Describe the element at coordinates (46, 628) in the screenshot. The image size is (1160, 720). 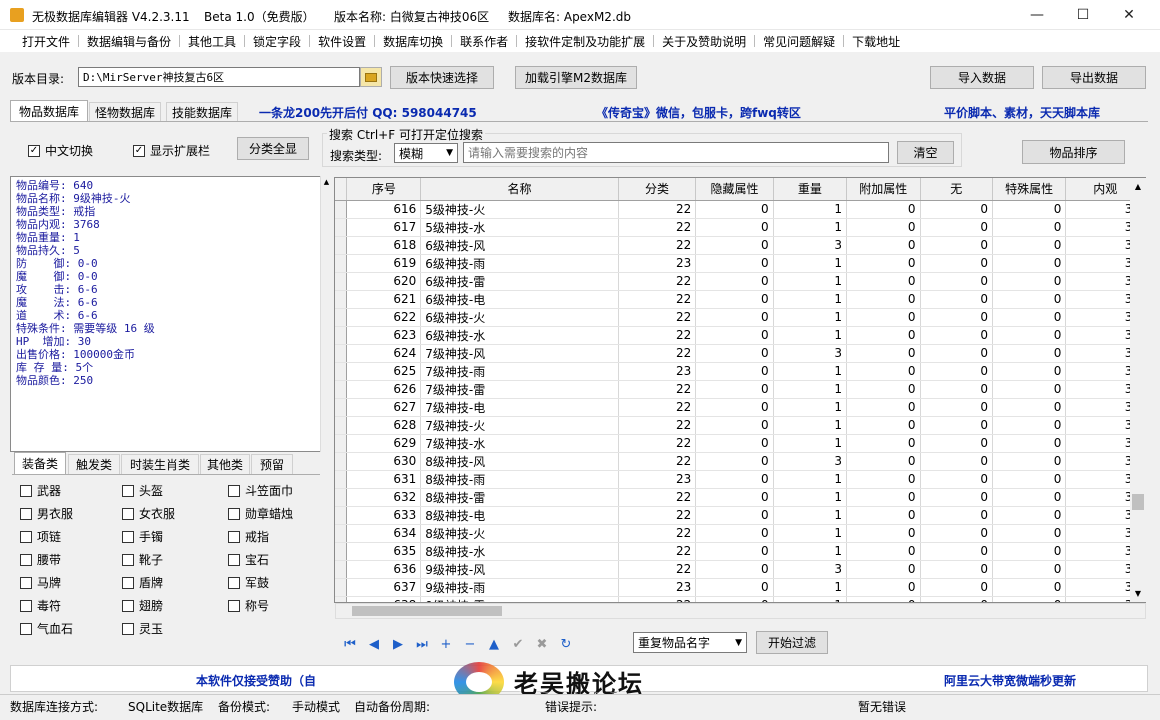
I see `category-checkbox: 气血石` at that location.